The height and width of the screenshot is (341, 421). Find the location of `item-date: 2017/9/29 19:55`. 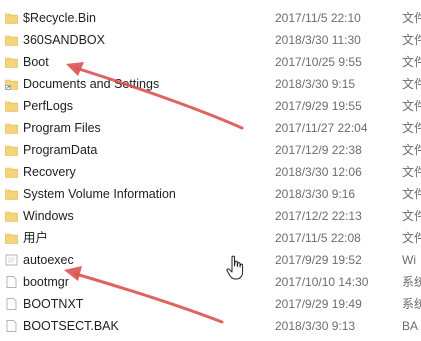

item-date: 2017/9/29 19:55 is located at coordinates (318, 106).